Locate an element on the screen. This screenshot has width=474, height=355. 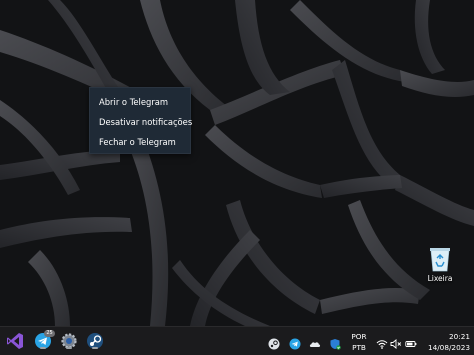
keyboard-layout-code: PTB is located at coordinates (359, 347).